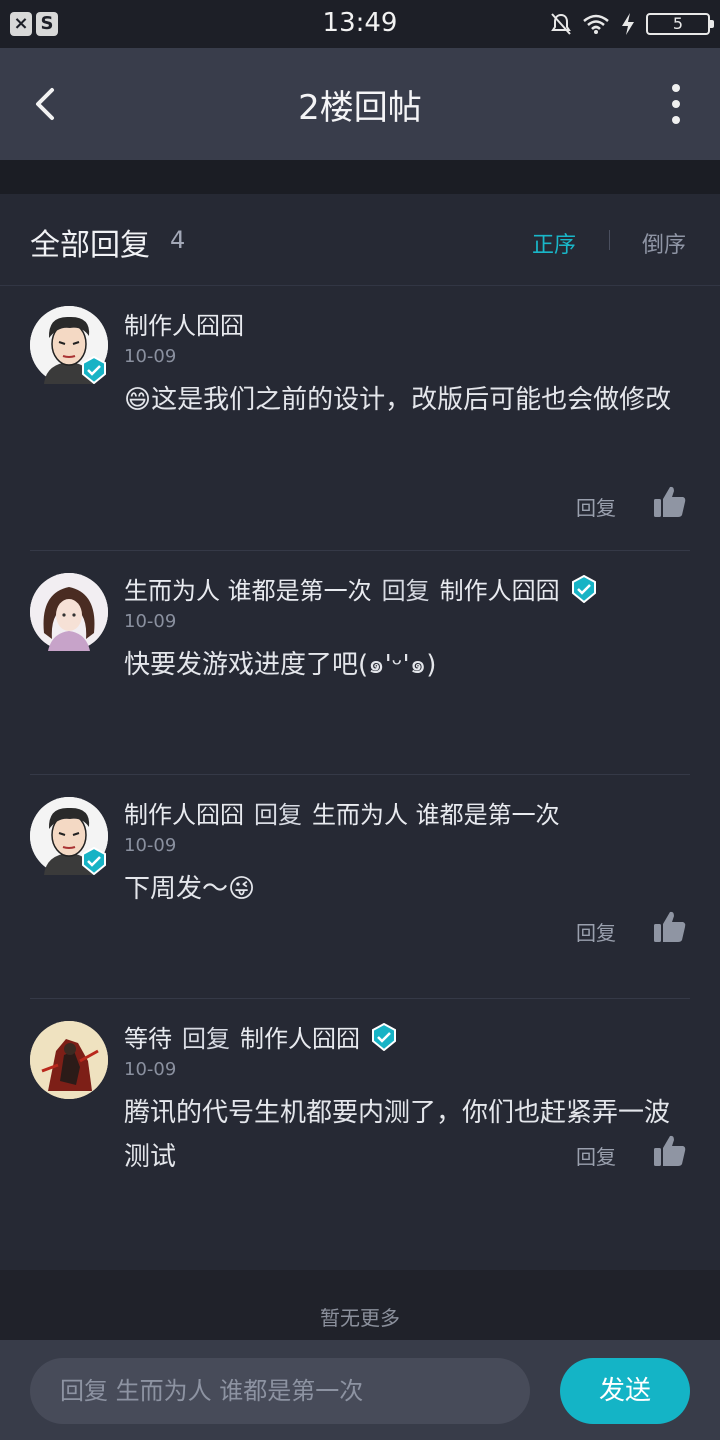  What do you see at coordinates (676, 104) in the screenshot?
I see `more-vertical-icon` at bounding box center [676, 104].